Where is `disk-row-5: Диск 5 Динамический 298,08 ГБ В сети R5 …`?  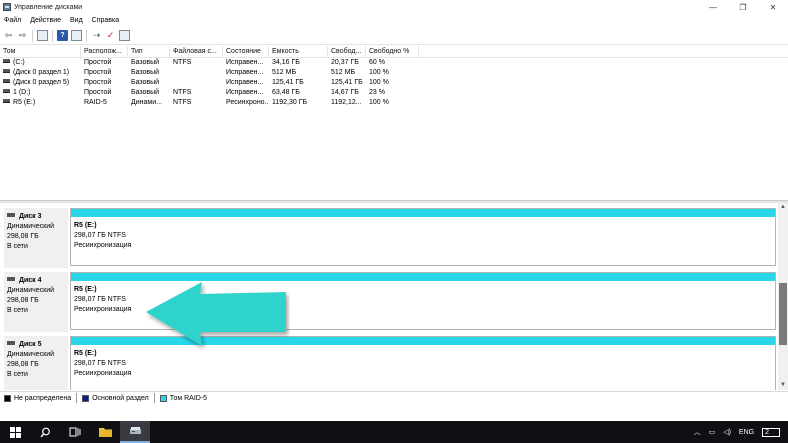
disk-row-5: Диск 5 Динамический 298,08 ГБ В сети R5 … is located at coordinates (390, 362).